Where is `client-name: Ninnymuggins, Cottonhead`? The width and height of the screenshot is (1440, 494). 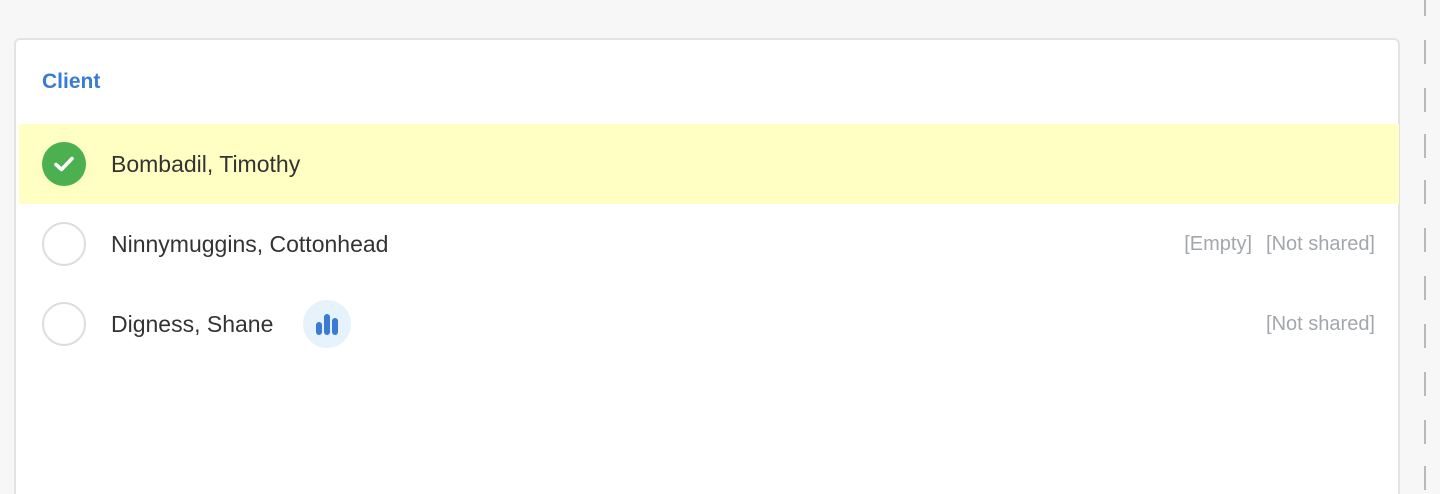 client-name: Ninnymuggins, Cottonhead is located at coordinates (250, 244).